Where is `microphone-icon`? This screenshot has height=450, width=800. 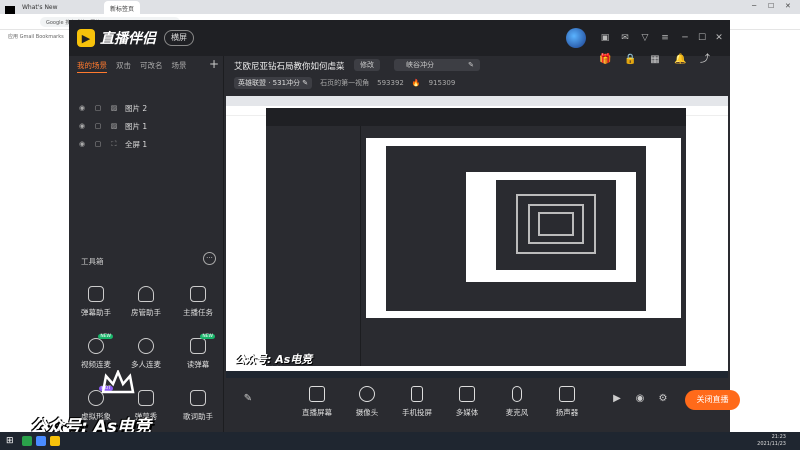
microphone-icon is located at coordinates (517, 394).